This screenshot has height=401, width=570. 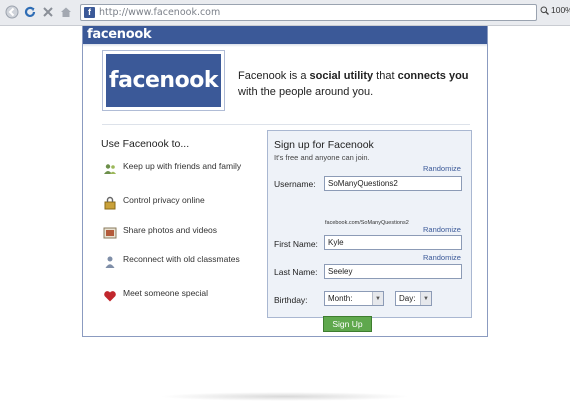 I want to click on feature-label: Share photos and videos, so click(x=170, y=230).